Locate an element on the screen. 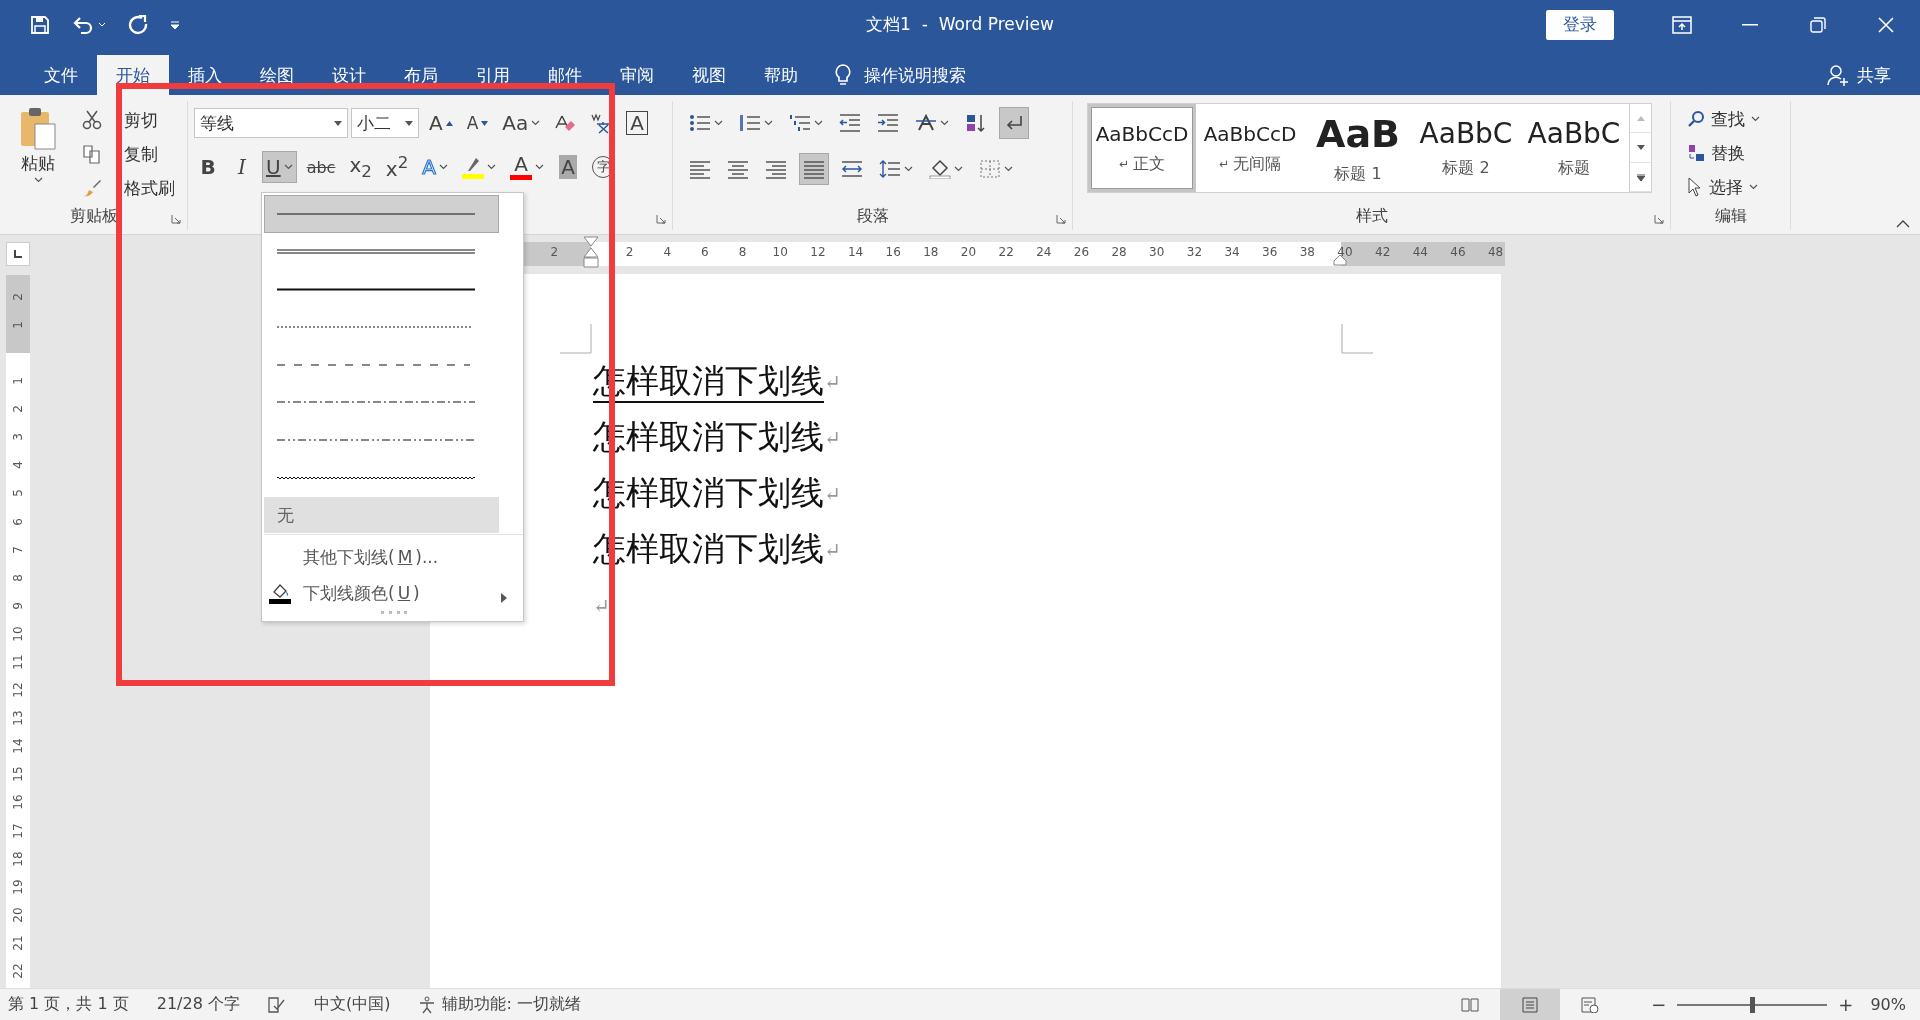  justify-button is located at coordinates (814, 169).